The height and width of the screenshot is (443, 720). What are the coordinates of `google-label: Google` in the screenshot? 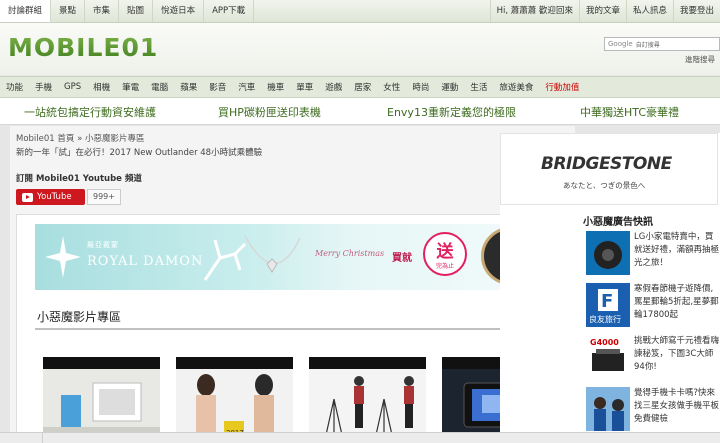 It's located at (620, 44).